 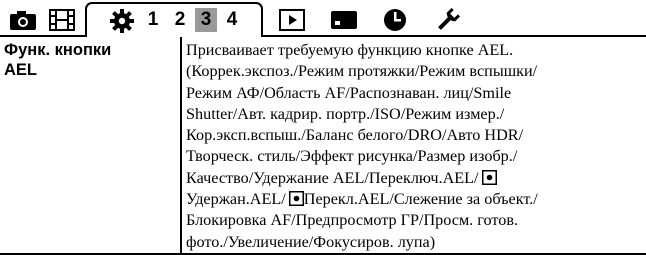 I want to click on page-number-3-selected: 3, so click(x=206, y=20).